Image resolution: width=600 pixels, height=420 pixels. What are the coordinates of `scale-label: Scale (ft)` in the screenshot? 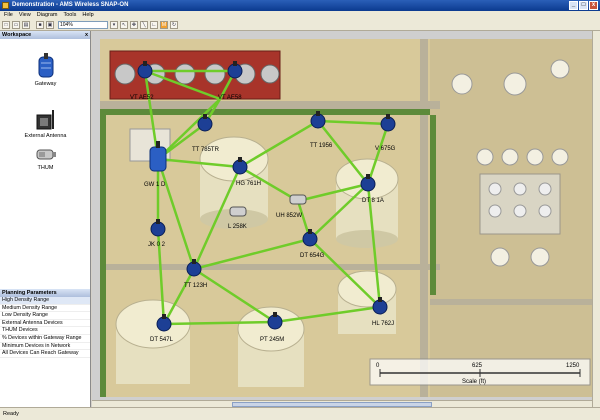 It's located at (474, 382).